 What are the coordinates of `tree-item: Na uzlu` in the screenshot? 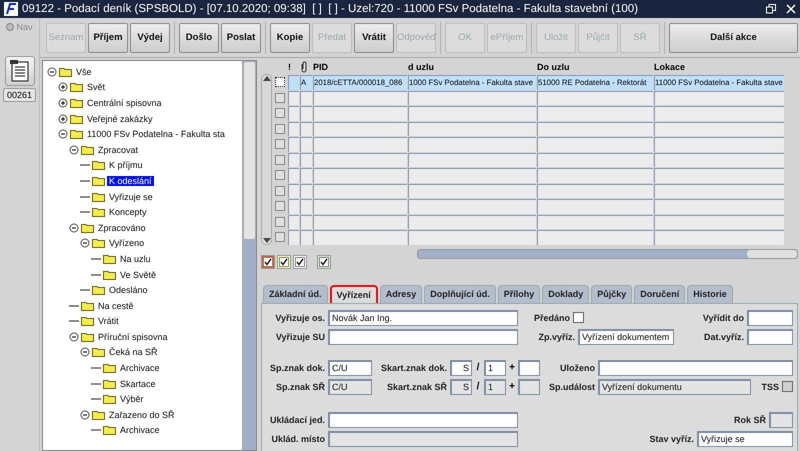 It's located at (135, 259).